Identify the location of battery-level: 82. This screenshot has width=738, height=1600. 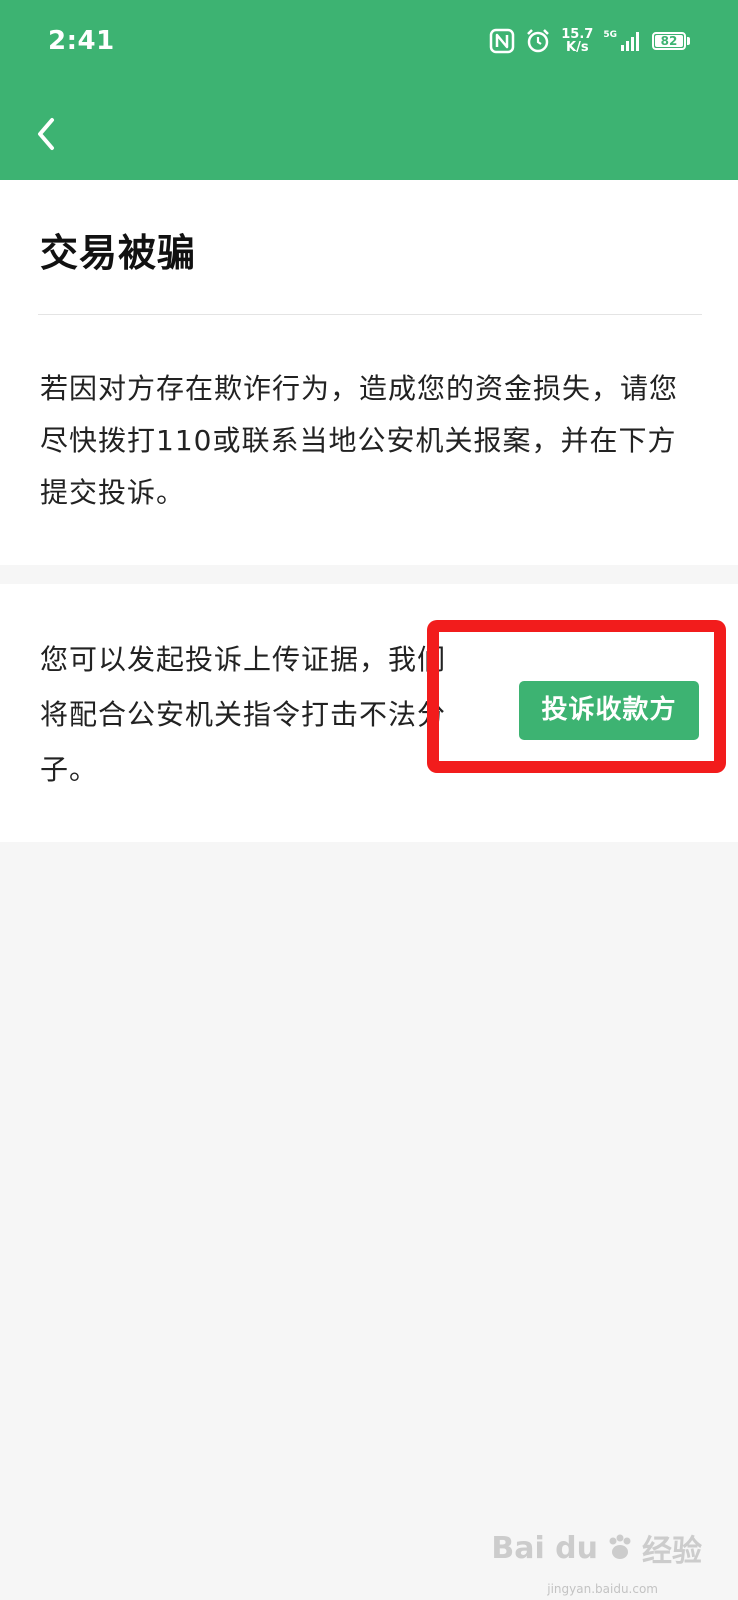
(669, 41).